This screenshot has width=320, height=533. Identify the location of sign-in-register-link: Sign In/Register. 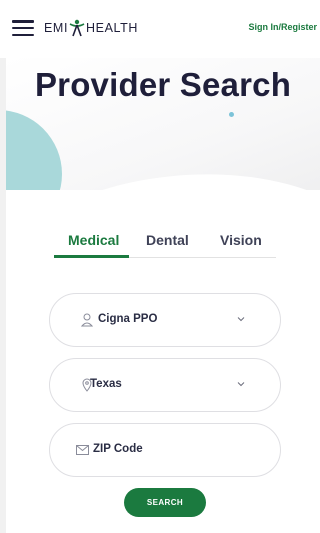
(282, 27).